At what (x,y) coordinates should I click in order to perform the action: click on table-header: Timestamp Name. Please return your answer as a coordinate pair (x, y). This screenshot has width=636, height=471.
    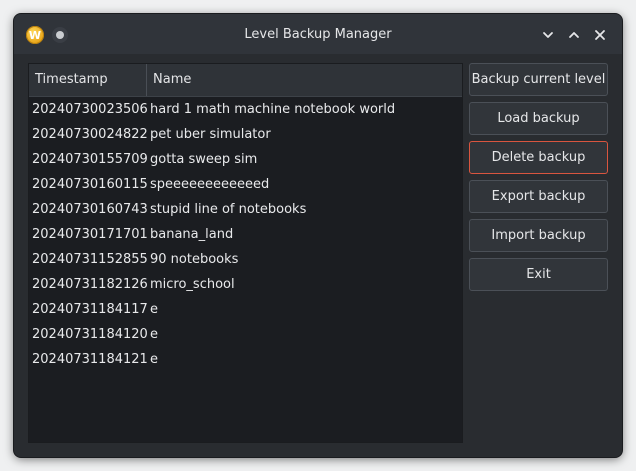
    Looking at the image, I should click on (245, 80).